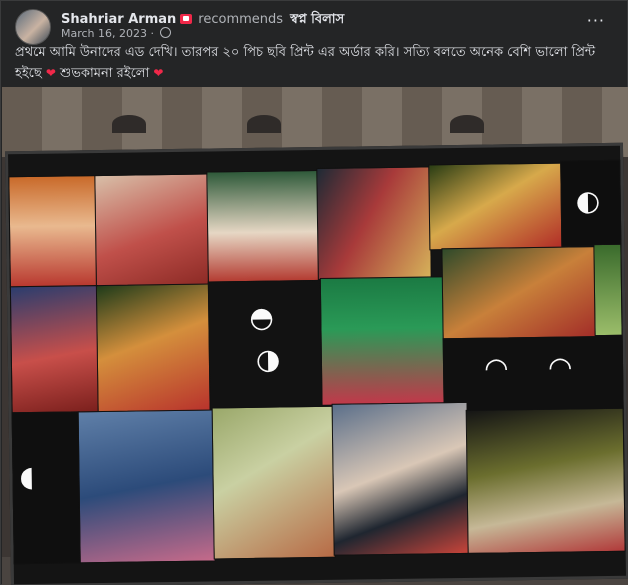 The image size is (628, 585). What do you see at coordinates (104, 33) in the screenshot?
I see `post-date: March 16, 2023` at bounding box center [104, 33].